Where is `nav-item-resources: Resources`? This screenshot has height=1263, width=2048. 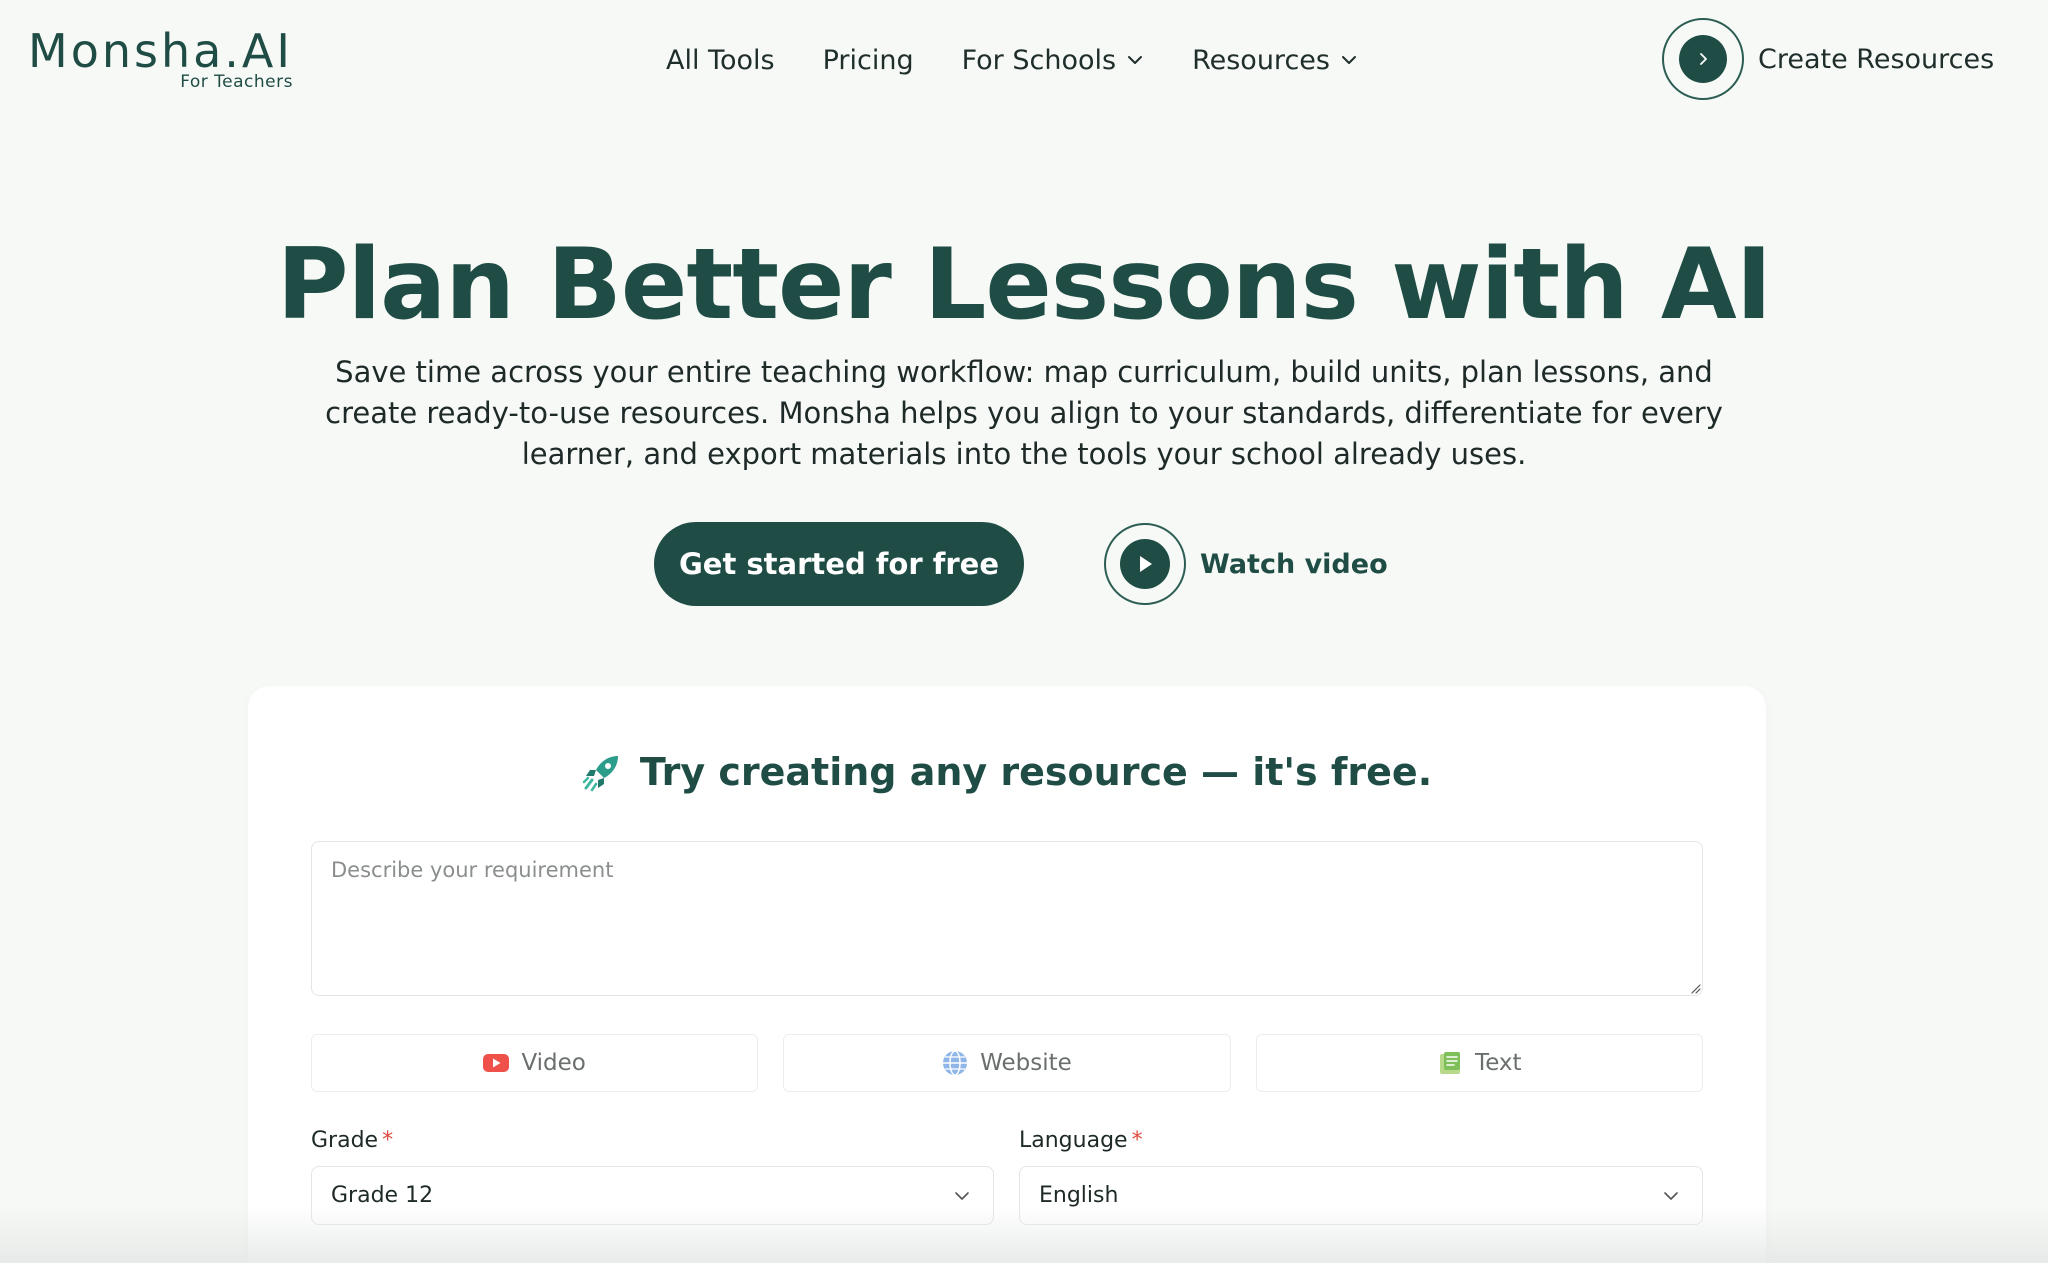 nav-item-resources: Resources is located at coordinates (1275, 60).